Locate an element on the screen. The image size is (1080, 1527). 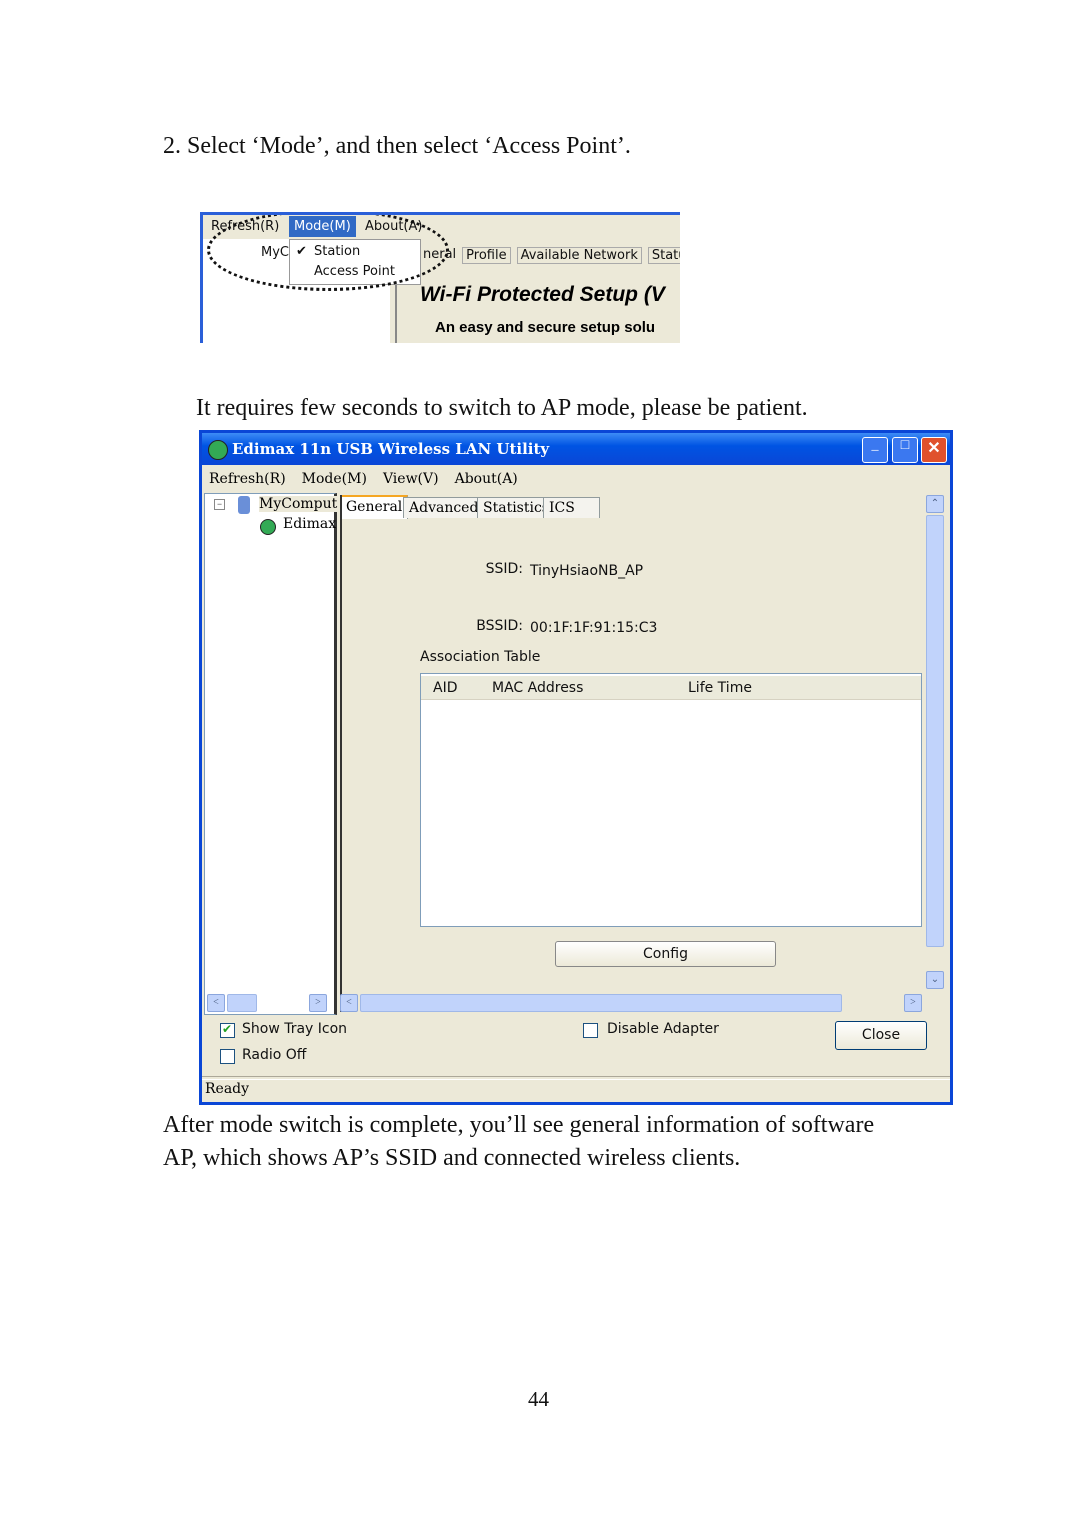
tab-profile: Profile is located at coordinates (486, 255).